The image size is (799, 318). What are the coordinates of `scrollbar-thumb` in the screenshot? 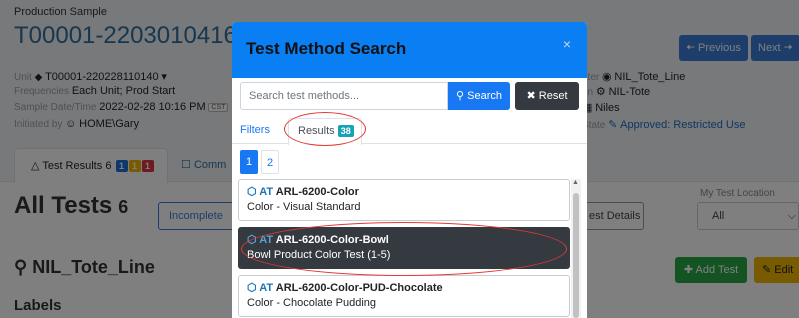 It's located at (576, 255).